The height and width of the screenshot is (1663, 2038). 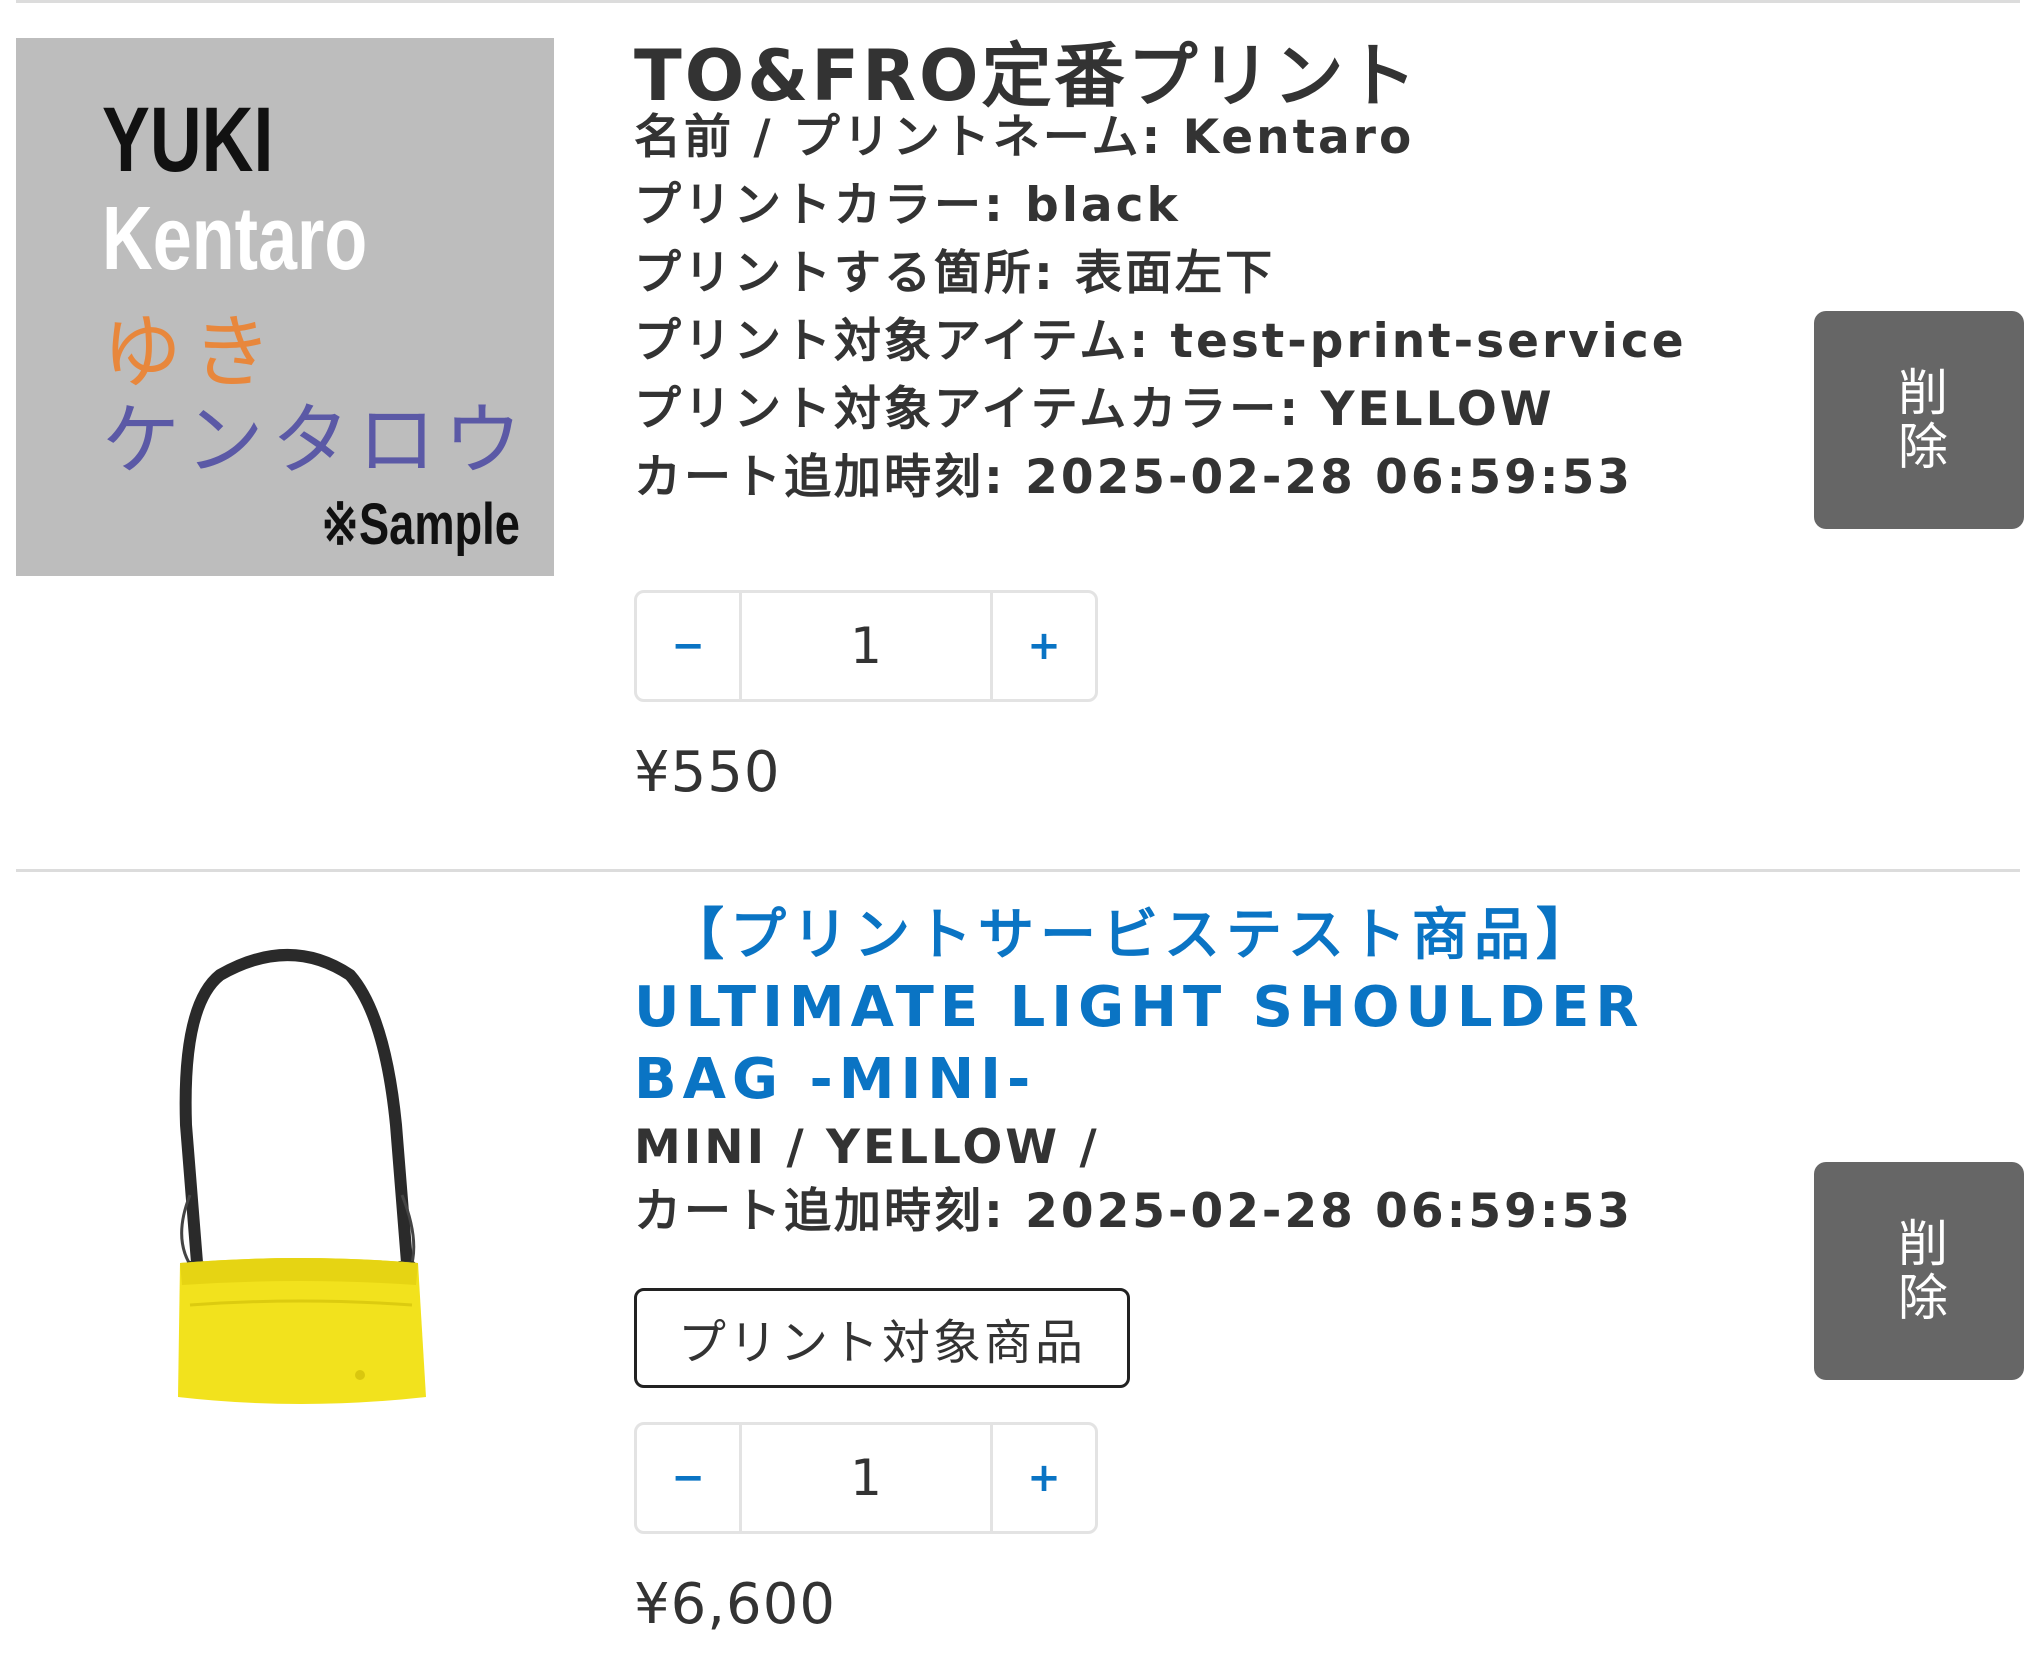 I want to click on delete-label: 削除, so click(x=1919, y=1271).